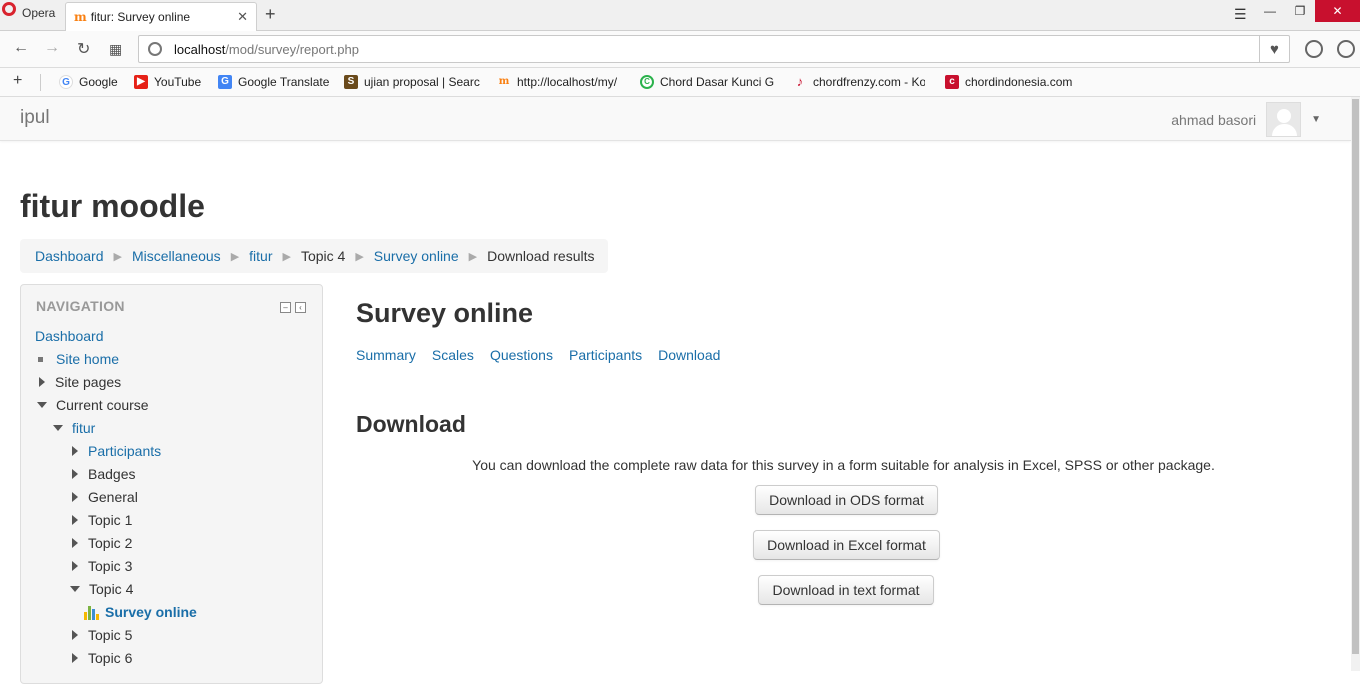  I want to click on scrollbar-thumb, so click(1355, 376).